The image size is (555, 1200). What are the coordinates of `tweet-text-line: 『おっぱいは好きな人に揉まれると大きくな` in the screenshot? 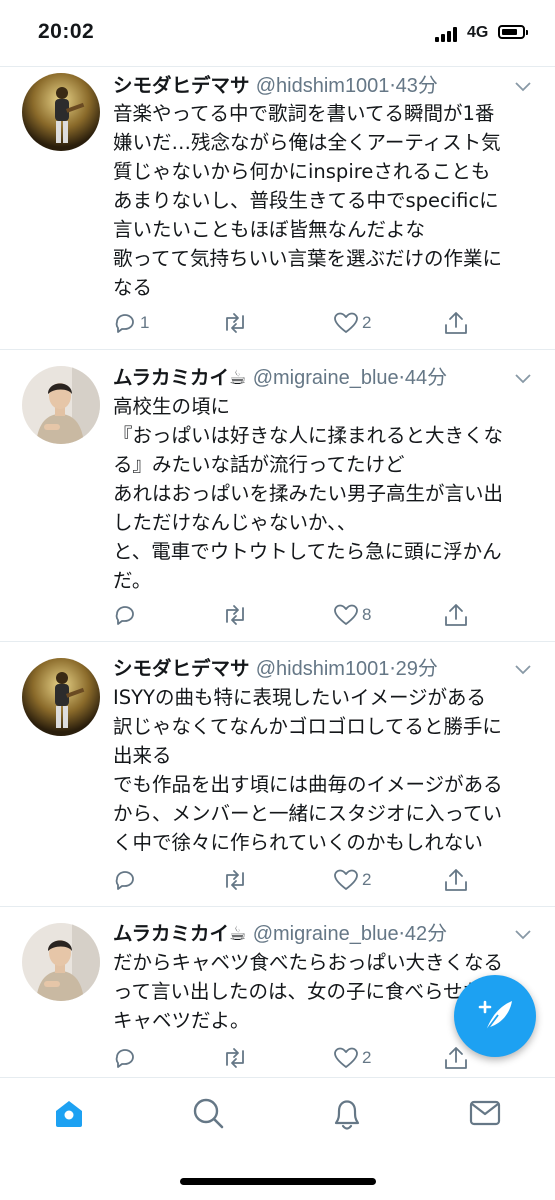 It's located at (308, 435).